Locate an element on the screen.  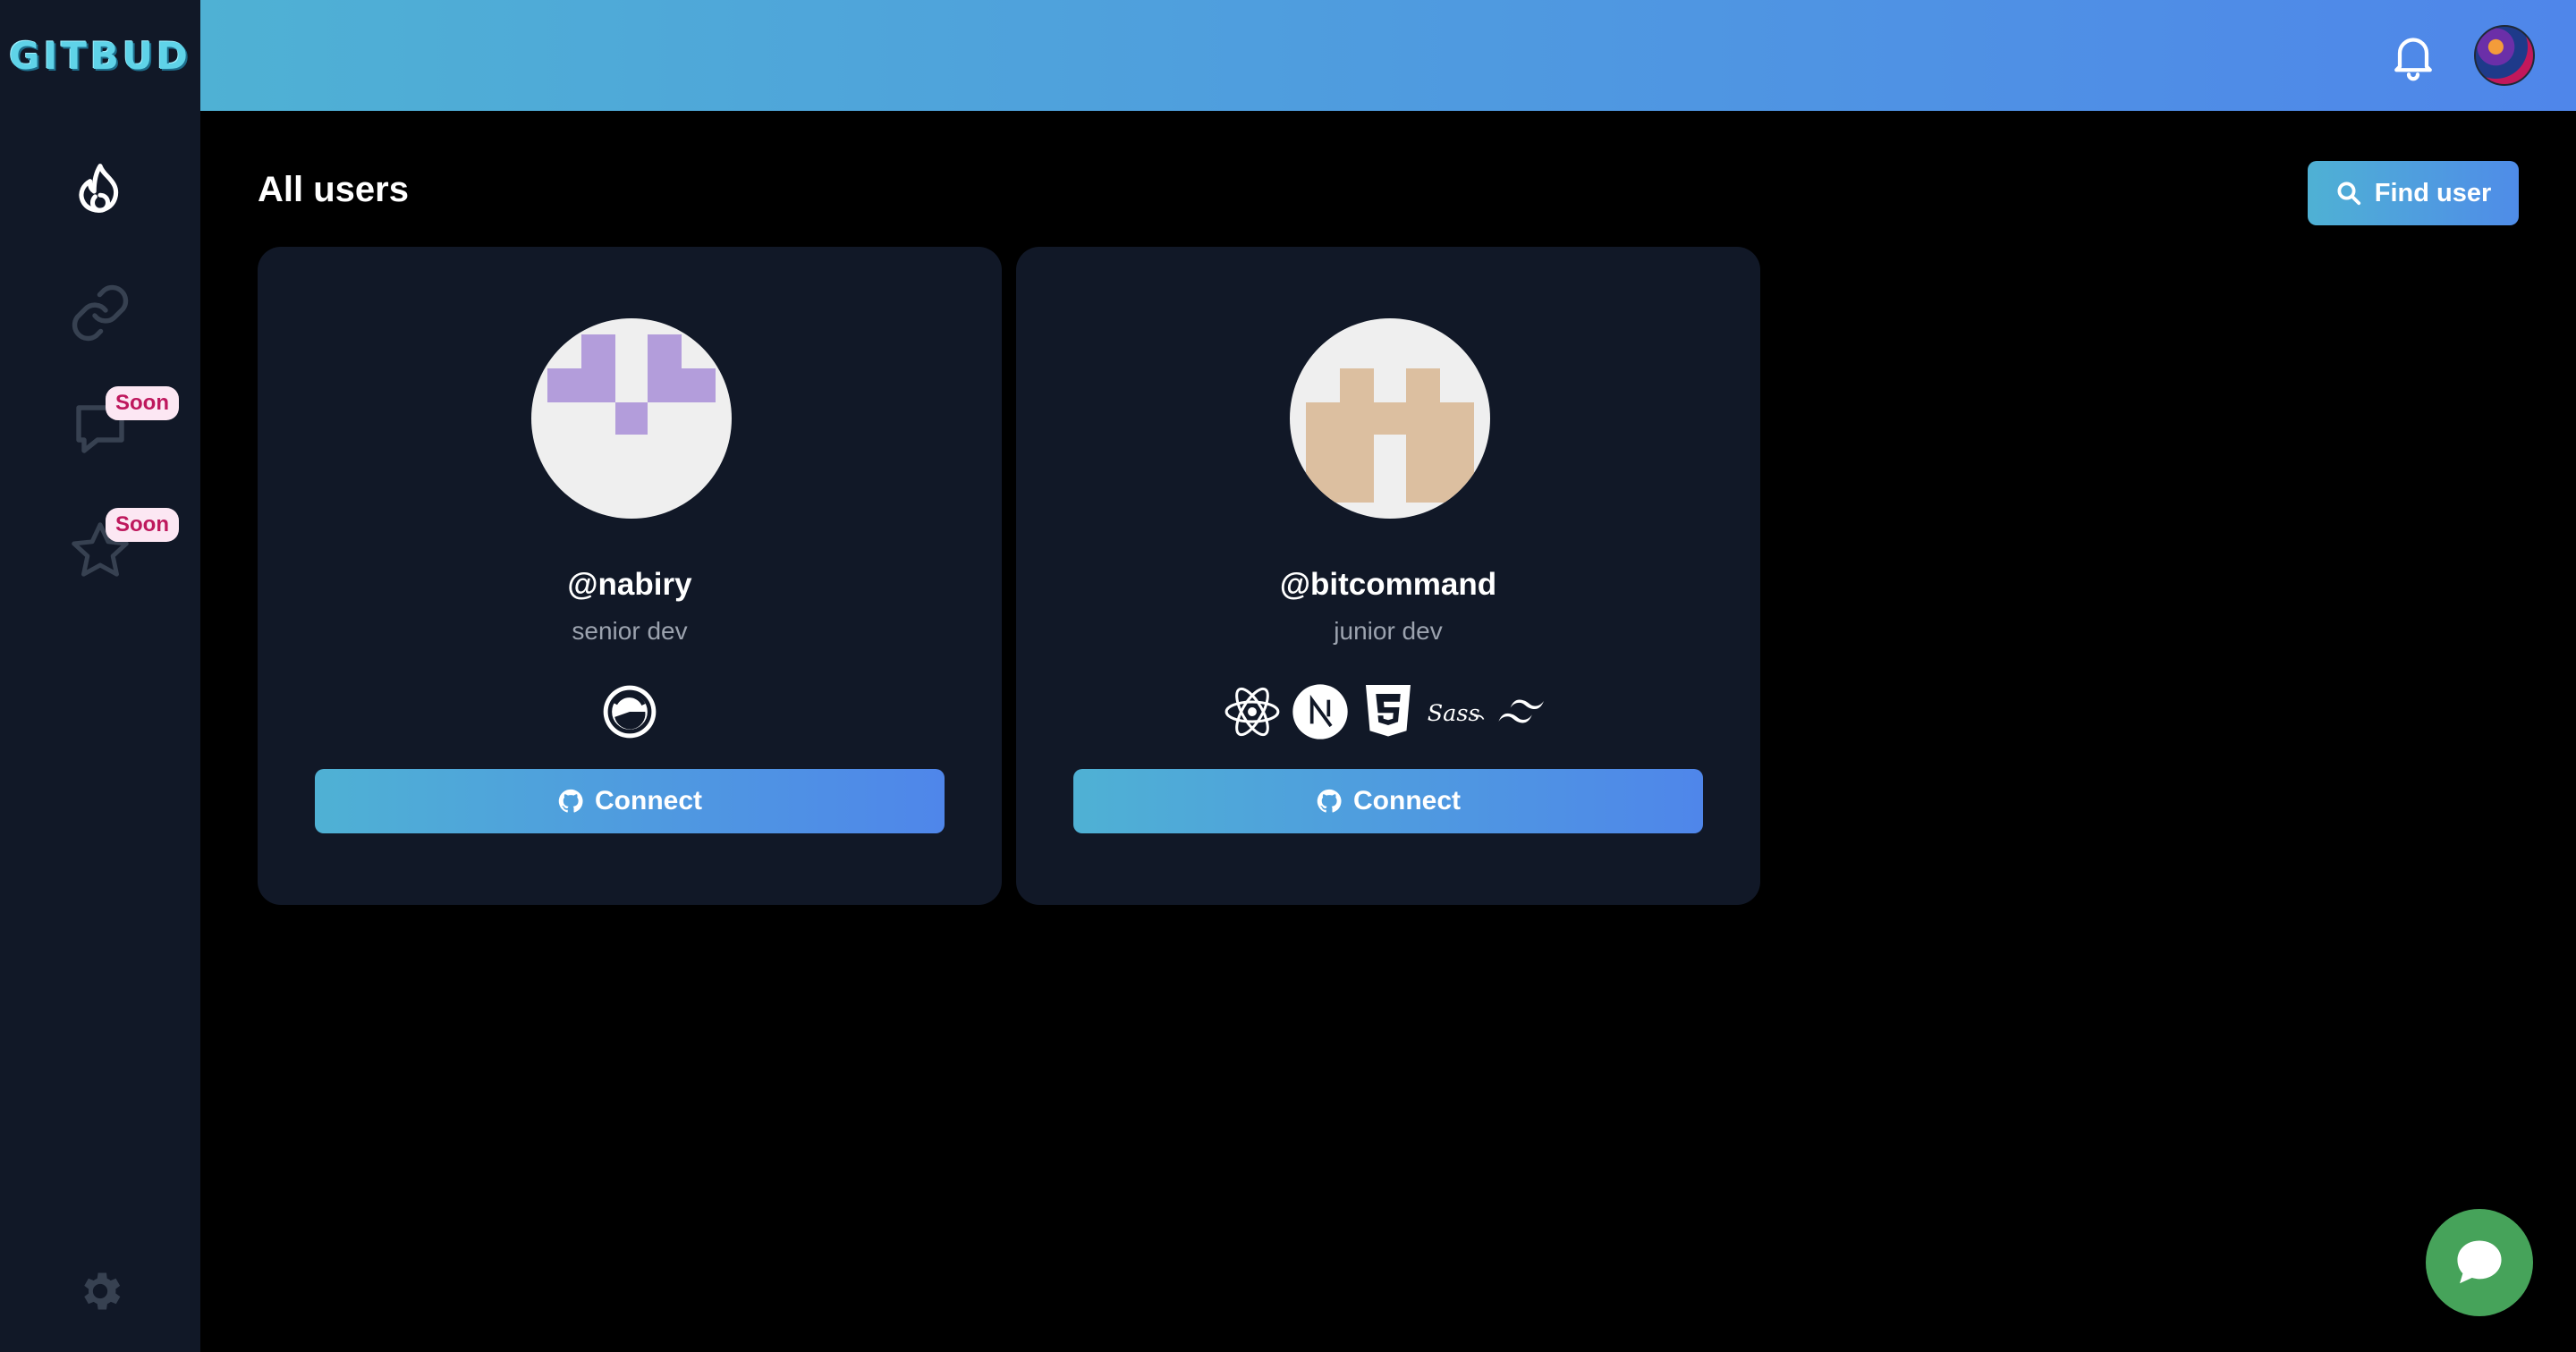
chat-icon is located at coordinates (2479, 1262).